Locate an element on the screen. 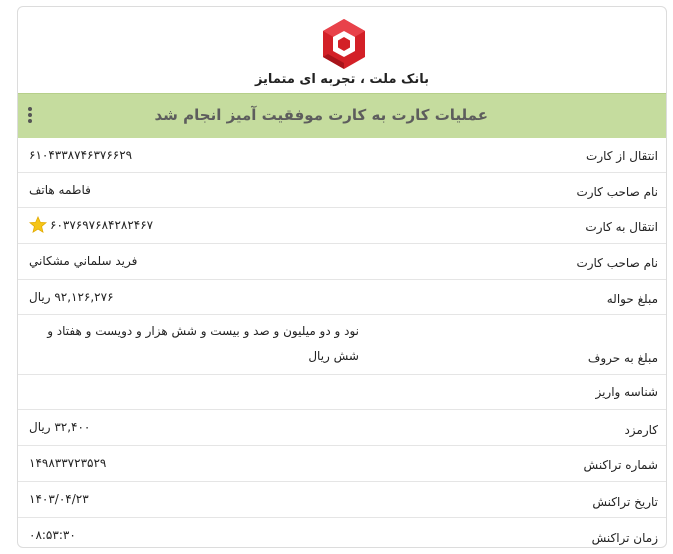 Image resolution: width=673 pixels, height=554 pixels. detail-label: انتقال از کارت is located at coordinates (622, 156).